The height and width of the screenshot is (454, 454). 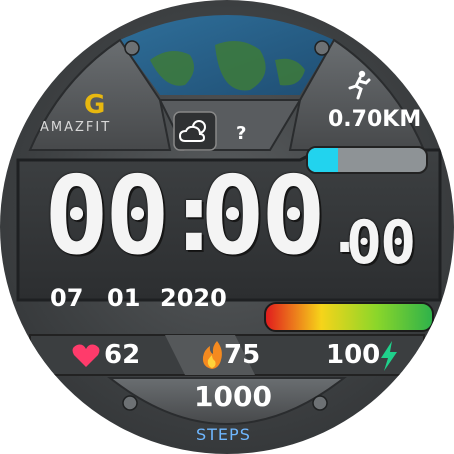 What do you see at coordinates (194, 133) in the screenshot?
I see `partly-cloudy-icon` at bounding box center [194, 133].